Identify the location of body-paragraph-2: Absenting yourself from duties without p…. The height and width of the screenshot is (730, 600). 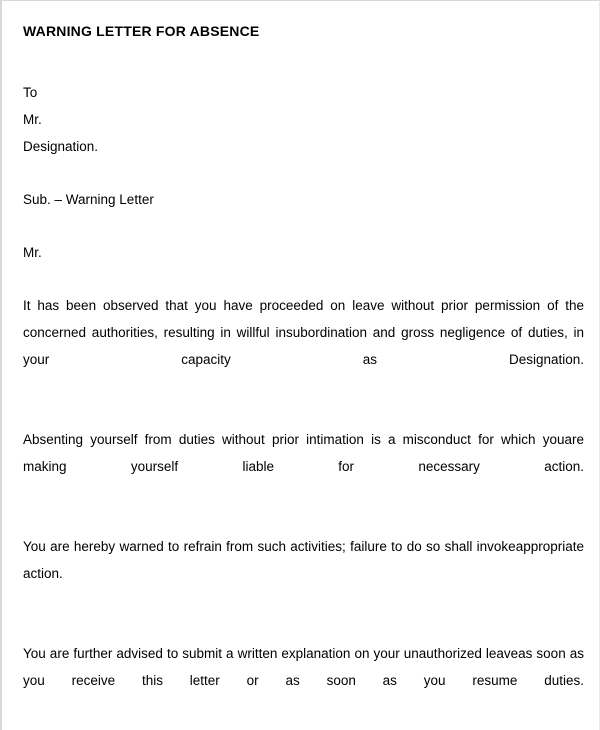
(303, 453).